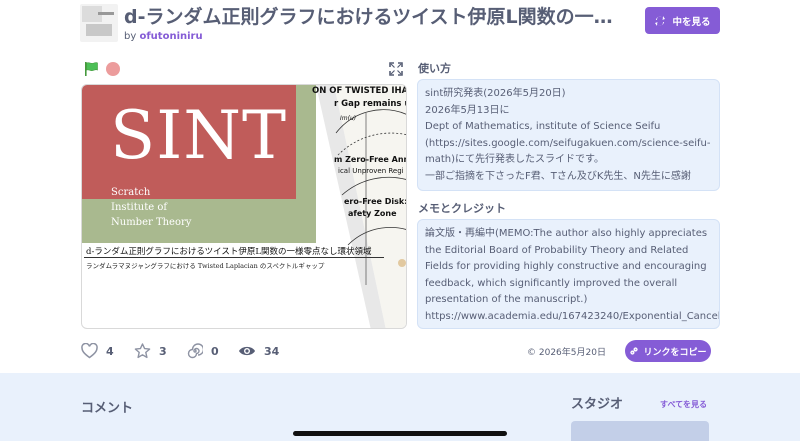 The width and height of the screenshot is (800, 441). I want to click on remix-stat: 0, so click(203, 351).